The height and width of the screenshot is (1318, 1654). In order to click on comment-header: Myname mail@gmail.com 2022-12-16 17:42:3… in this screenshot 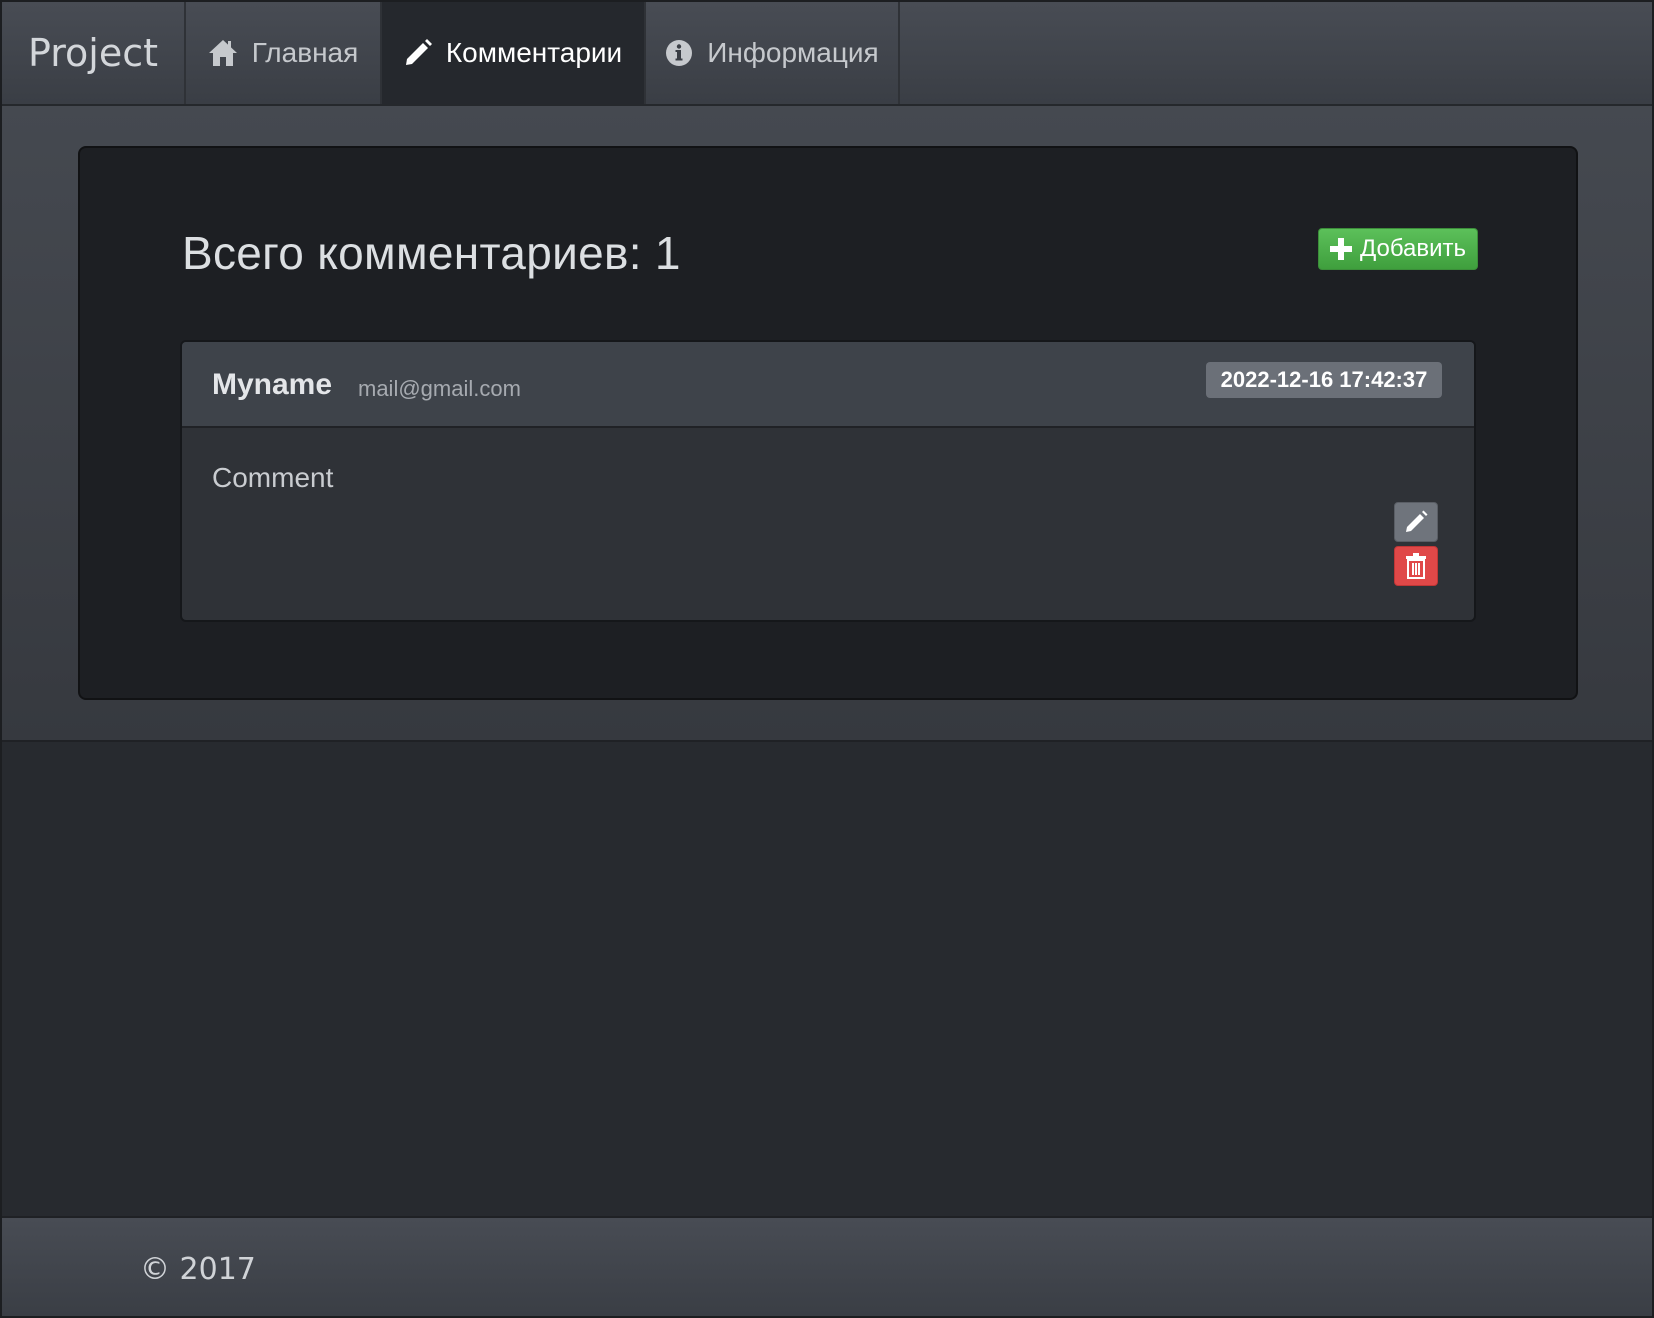, I will do `click(828, 385)`.